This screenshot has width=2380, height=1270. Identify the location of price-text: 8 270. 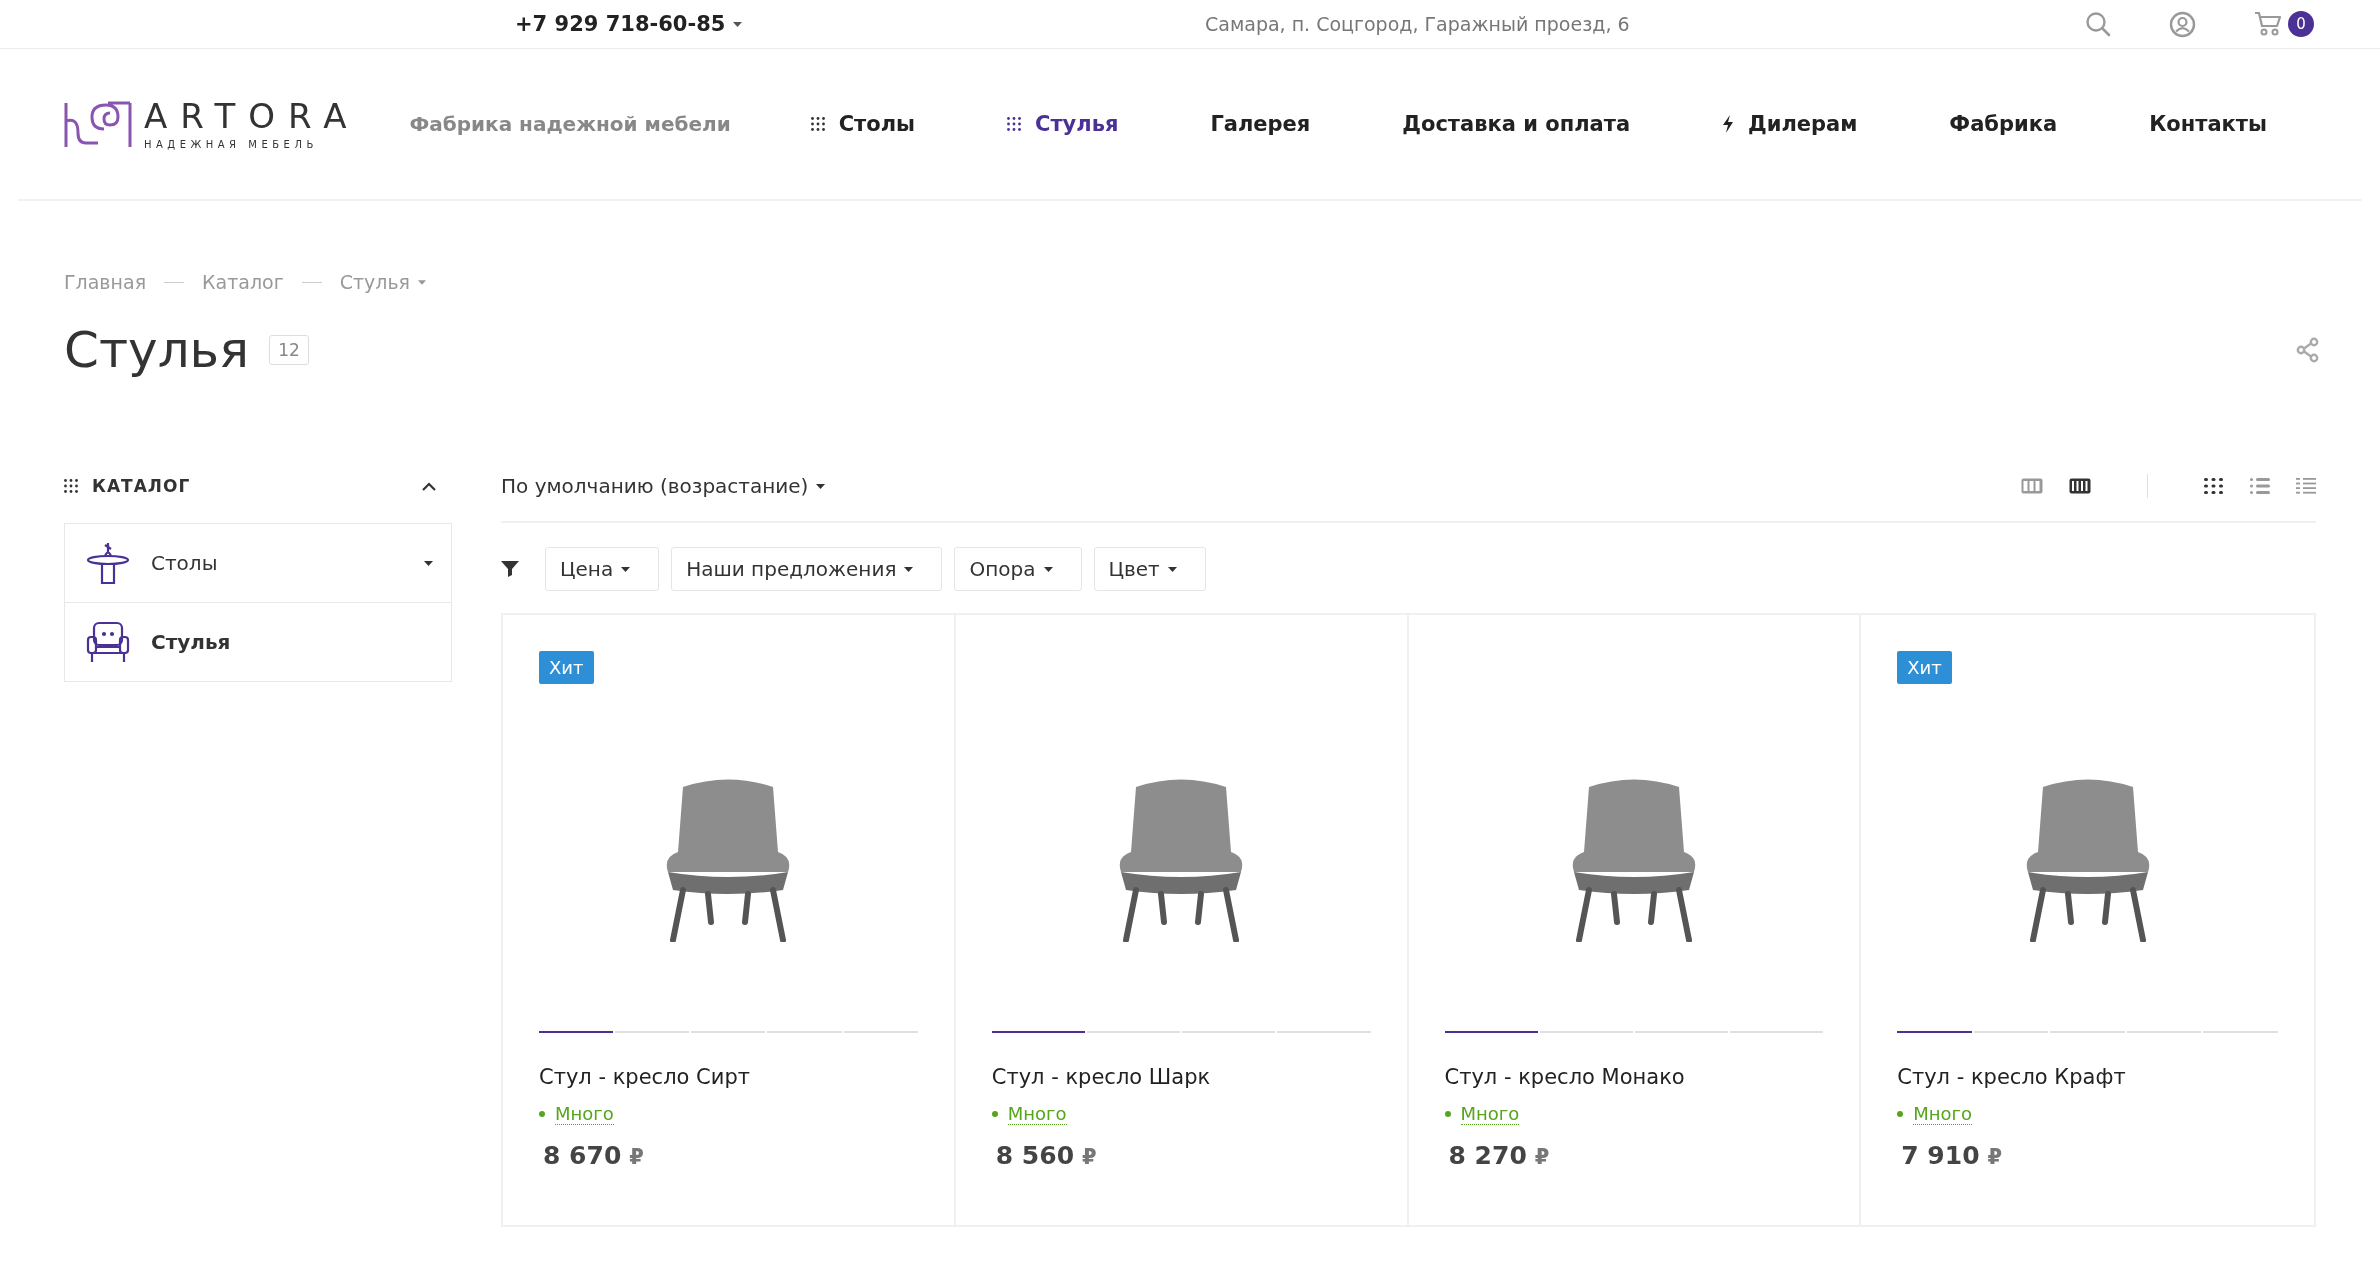
(1487, 1155).